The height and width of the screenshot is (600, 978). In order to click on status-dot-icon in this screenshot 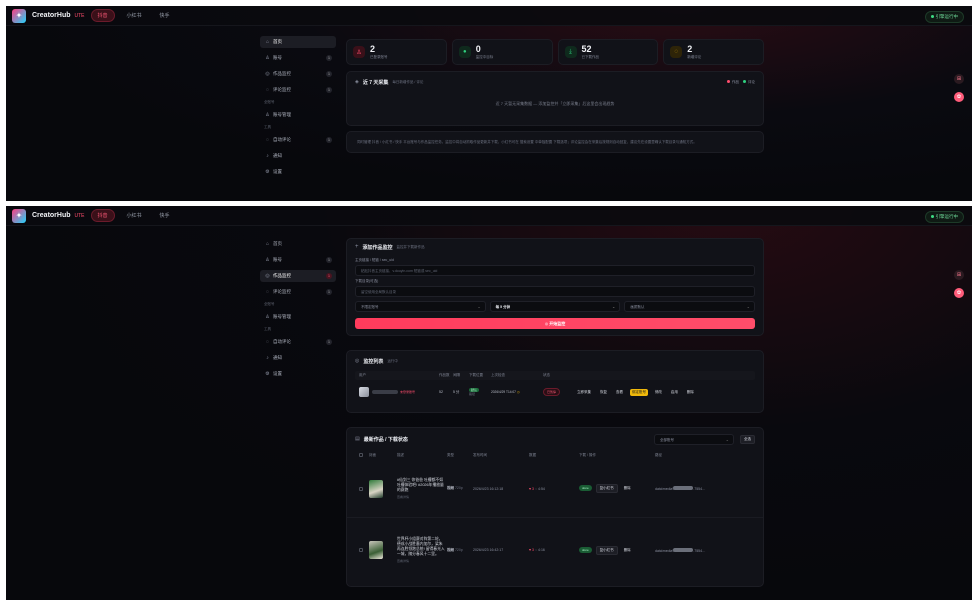, I will do `click(932, 17)`.